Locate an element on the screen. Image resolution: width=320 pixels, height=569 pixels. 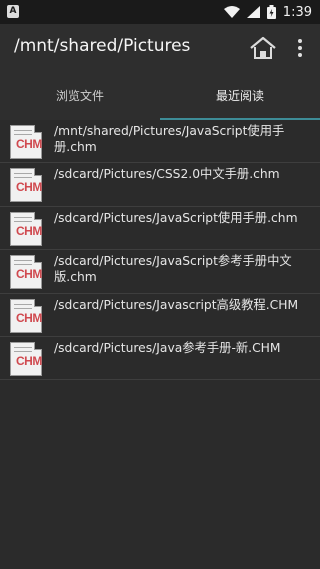
status-icons: 1:39 is located at coordinates (267, 12).